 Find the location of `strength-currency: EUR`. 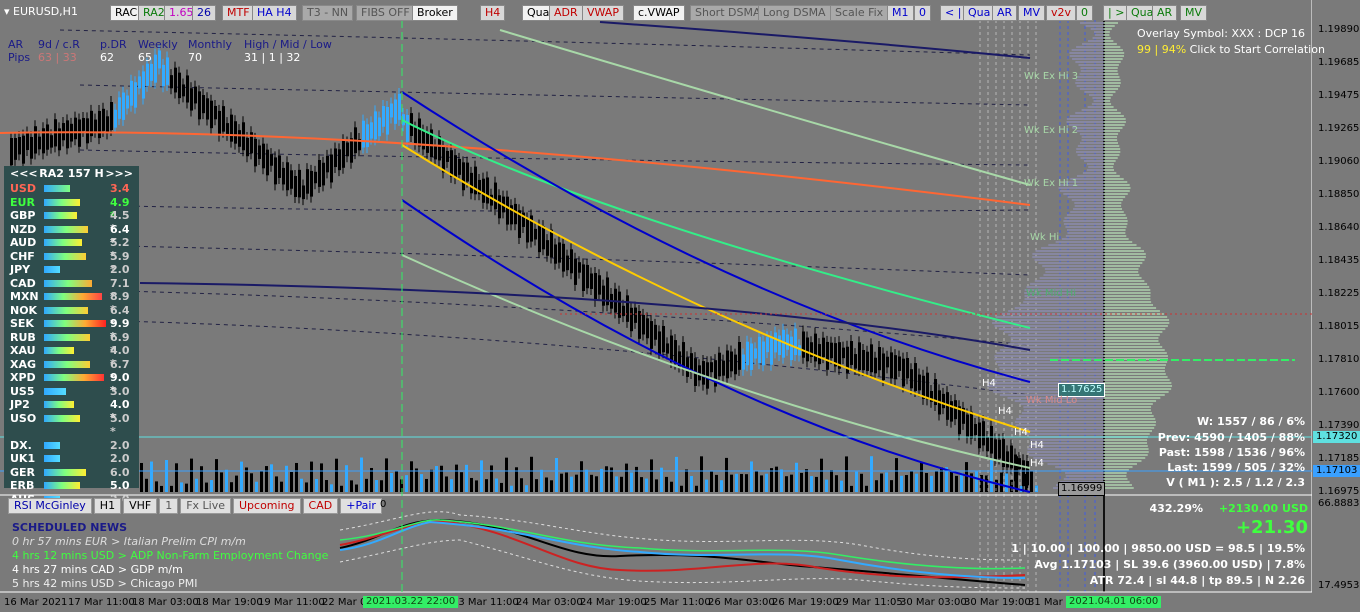

strength-currency: EUR is located at coordinates (22, 202).